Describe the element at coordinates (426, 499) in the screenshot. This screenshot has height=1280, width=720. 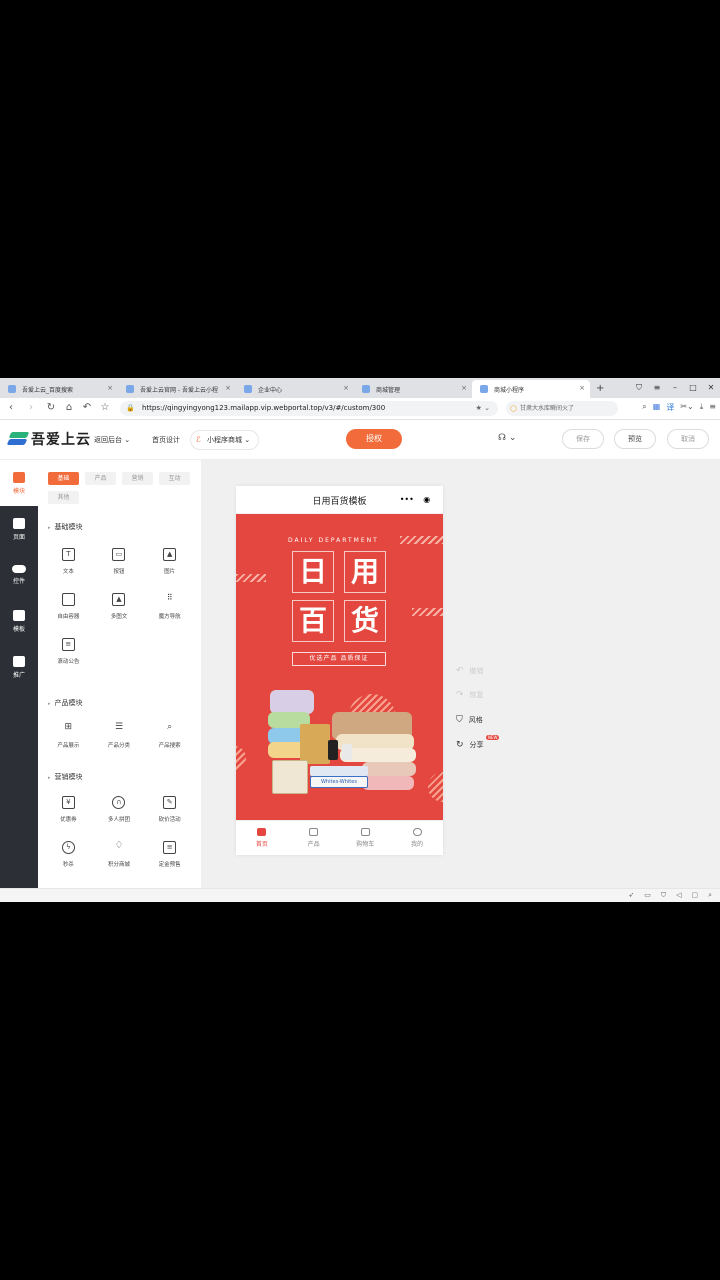
I see `target-icon: ◉` at that location.